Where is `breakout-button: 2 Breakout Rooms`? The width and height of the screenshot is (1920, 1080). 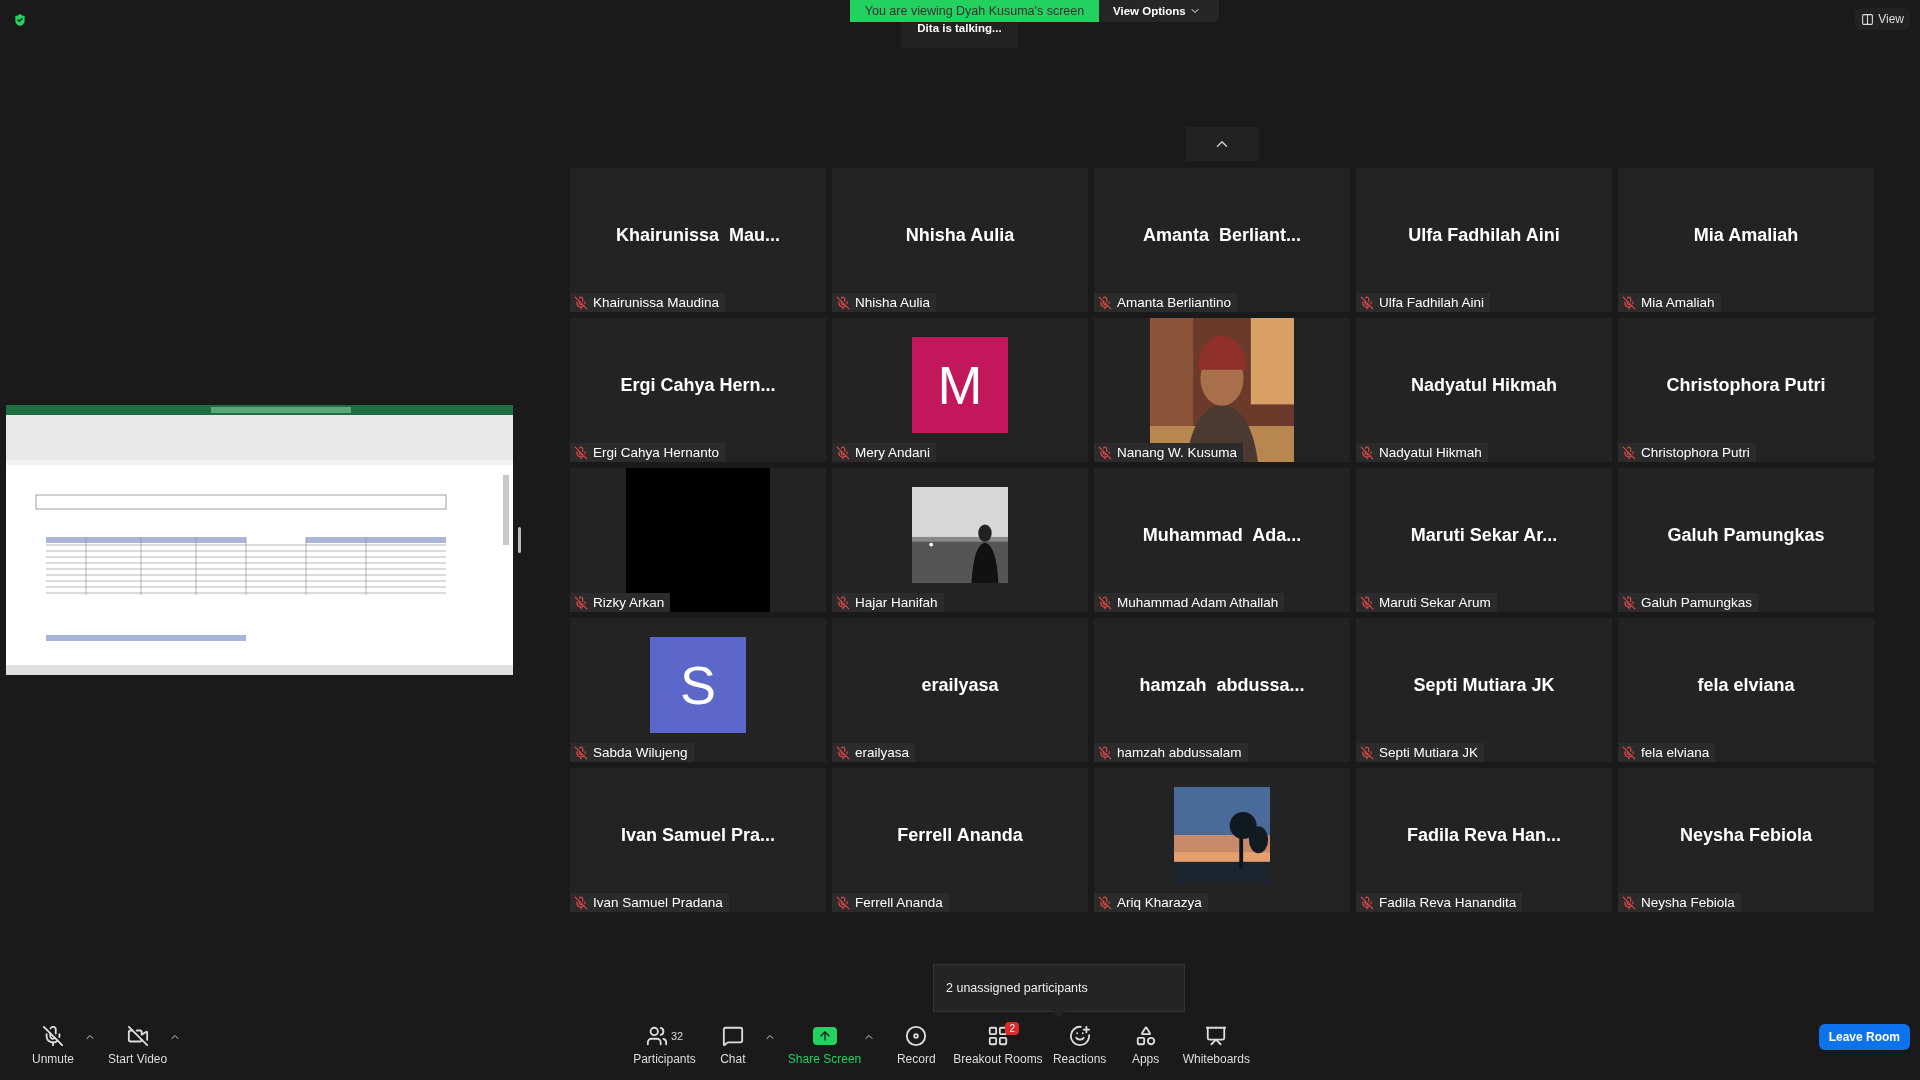 breakout-button: 2 Breakout Rooms is located at coordinates (998, 1045).